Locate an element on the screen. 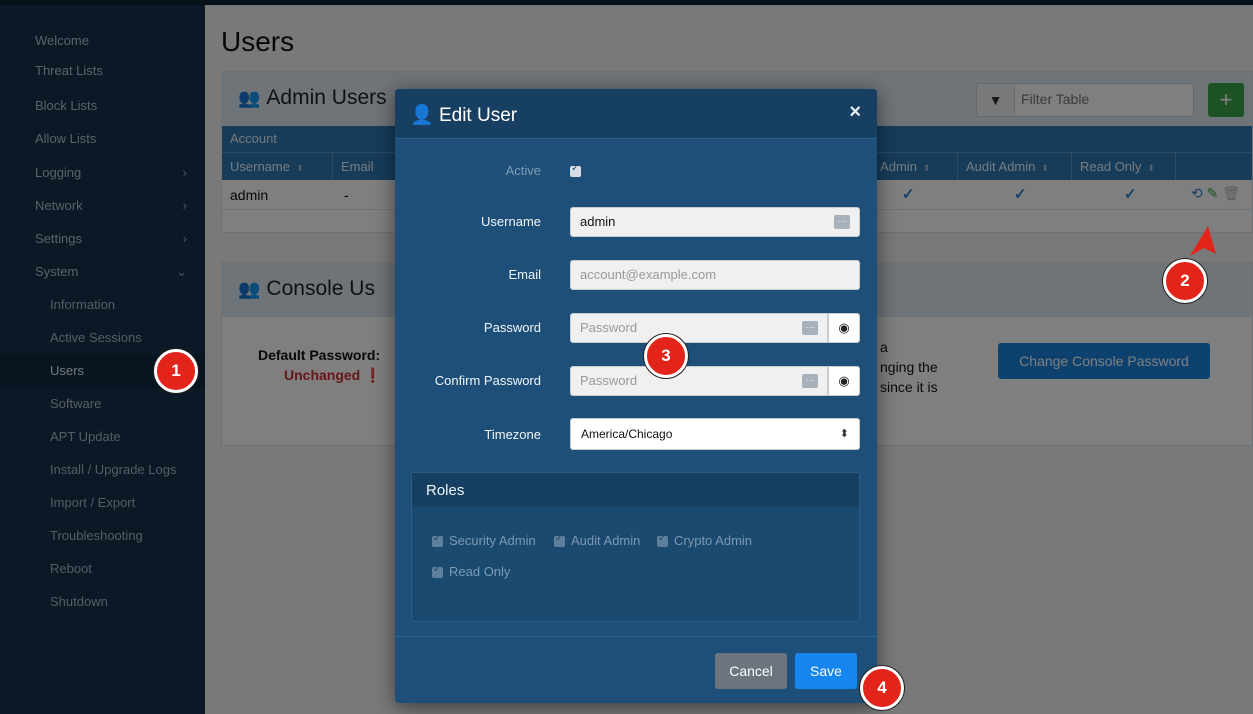 The width and height of the screenshot is (1253, 714). roles-title: Roles is located at coordinates (445, 490).